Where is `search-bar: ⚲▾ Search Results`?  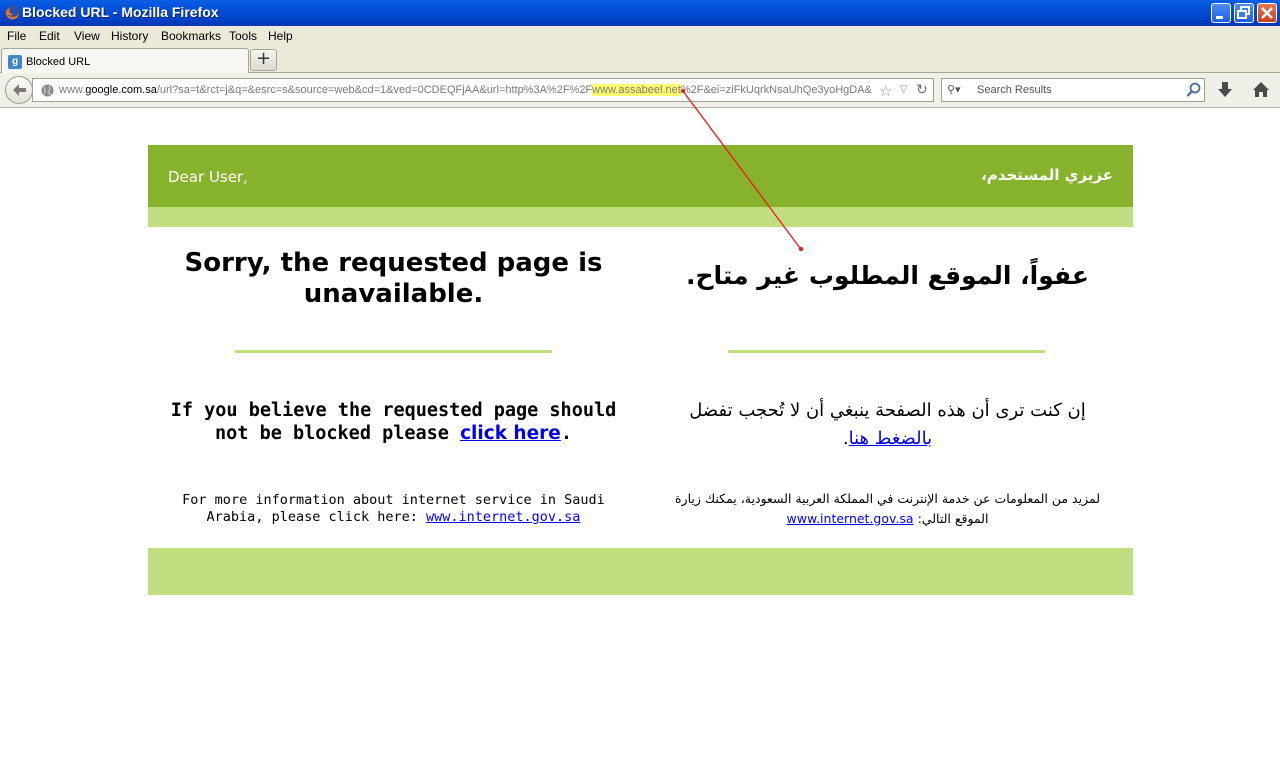
search-bar: ⚲▾ Search Results is located at coordinates (1073, 90).